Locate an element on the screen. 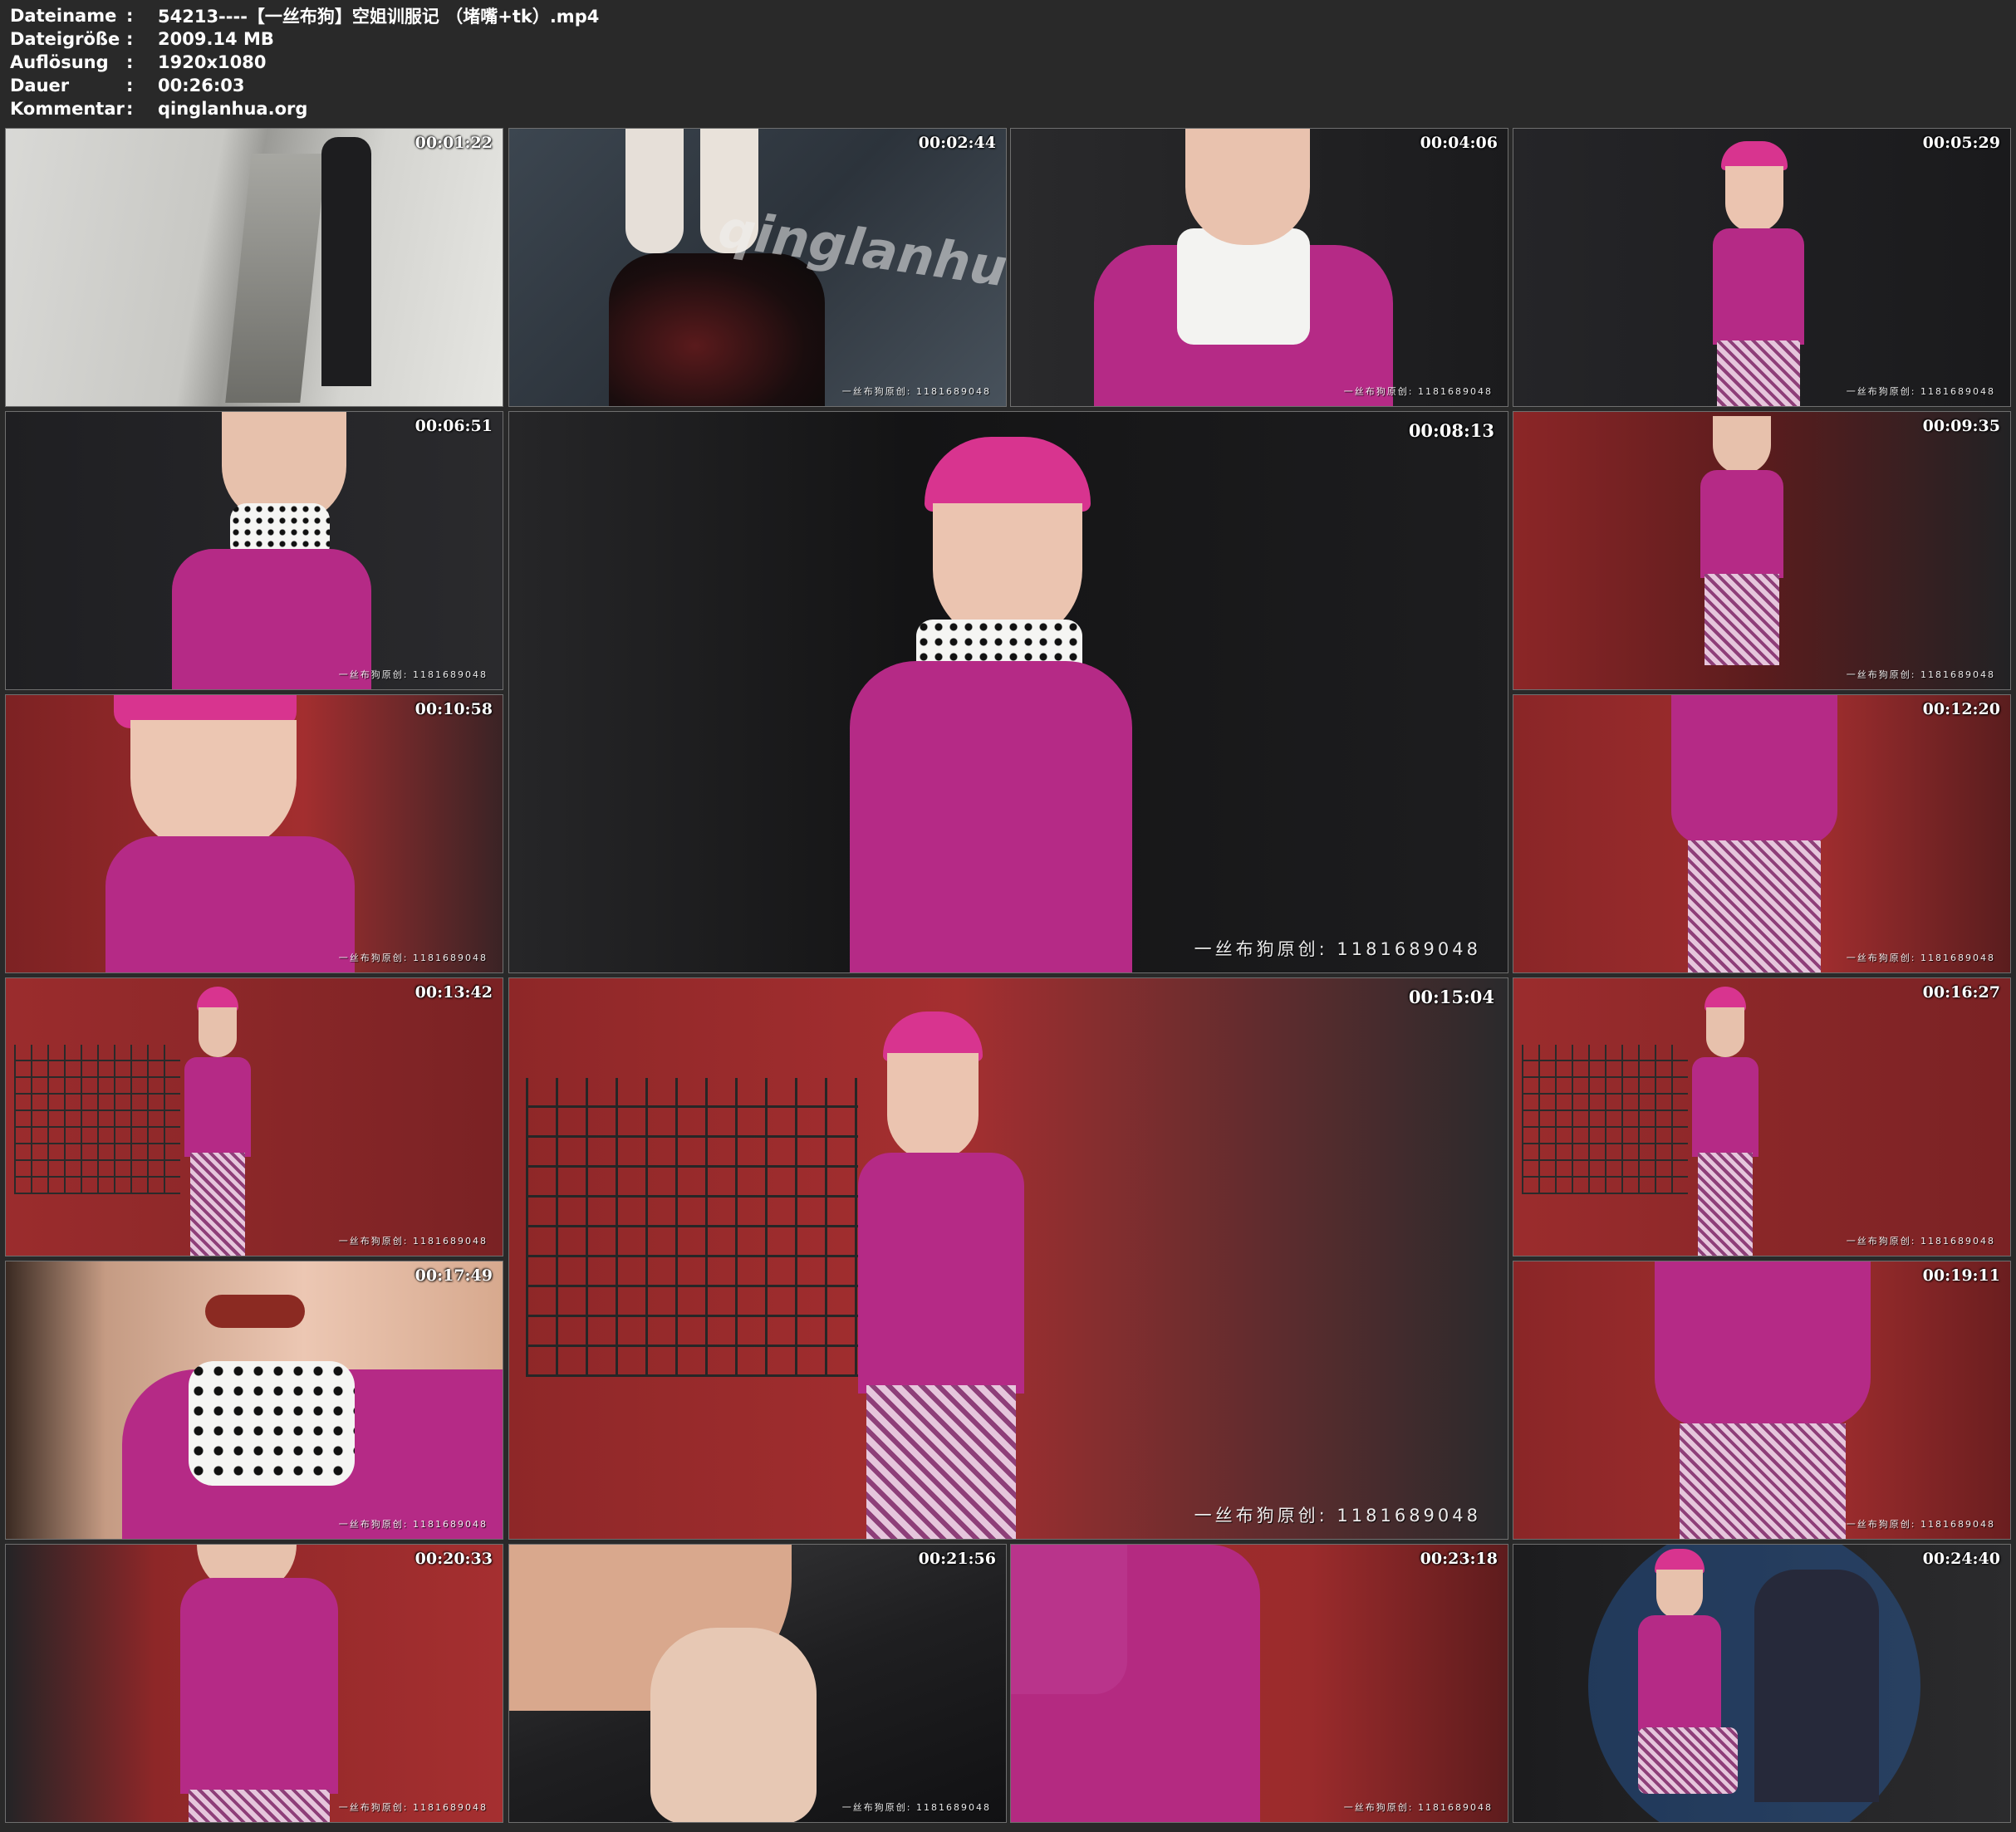 The width and height of the screenshot is (2016, 1832). timestamp: 00:19:11 is located at coordinates (1961, 1275).